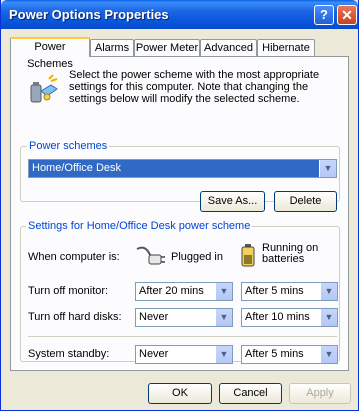 This screenshot has width=359, height=411. I want to click on monitor-plugged-value: After 20 mins, so click(171, 291).